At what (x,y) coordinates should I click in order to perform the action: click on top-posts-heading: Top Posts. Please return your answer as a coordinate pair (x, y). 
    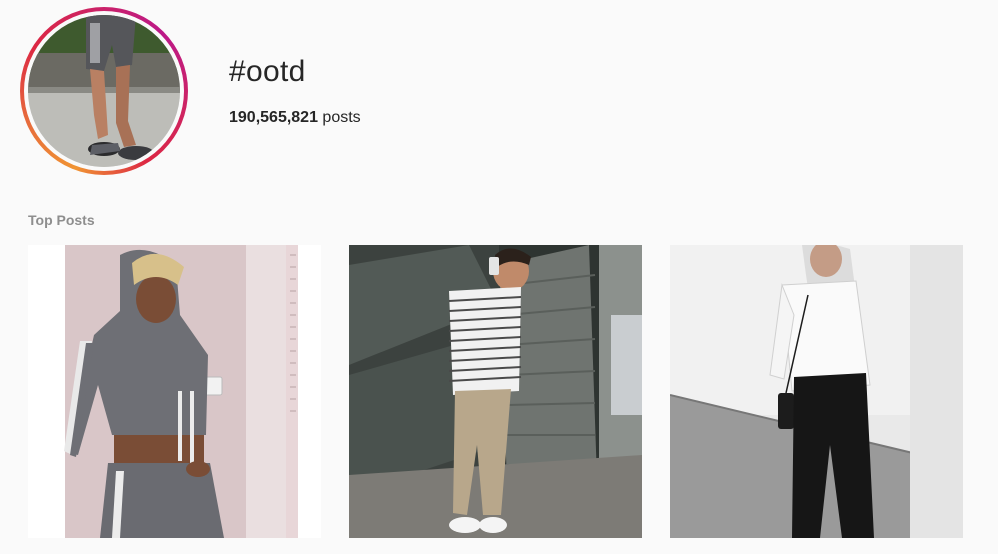
    Looking at the image, I should click on (61, 220).